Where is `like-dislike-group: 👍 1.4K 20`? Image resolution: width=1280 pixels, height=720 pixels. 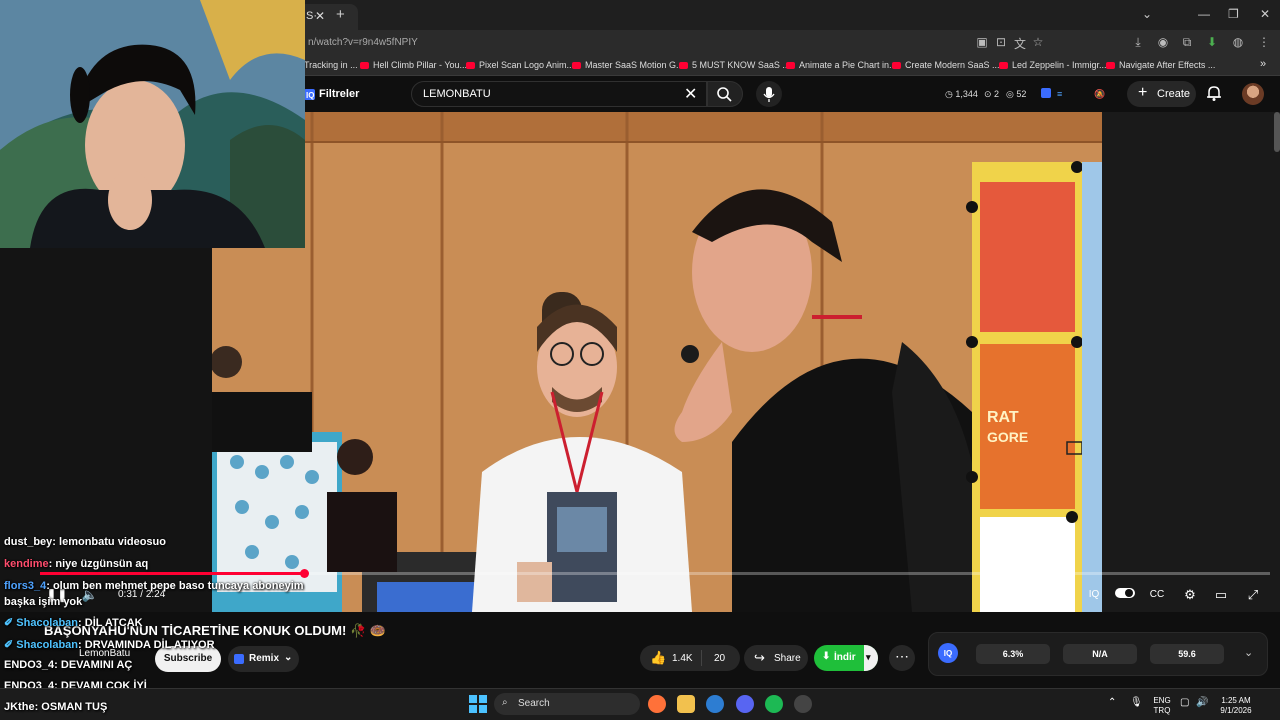 like-dislike-group: 👍 1.4K 20 is located at coordinates (690, 658).